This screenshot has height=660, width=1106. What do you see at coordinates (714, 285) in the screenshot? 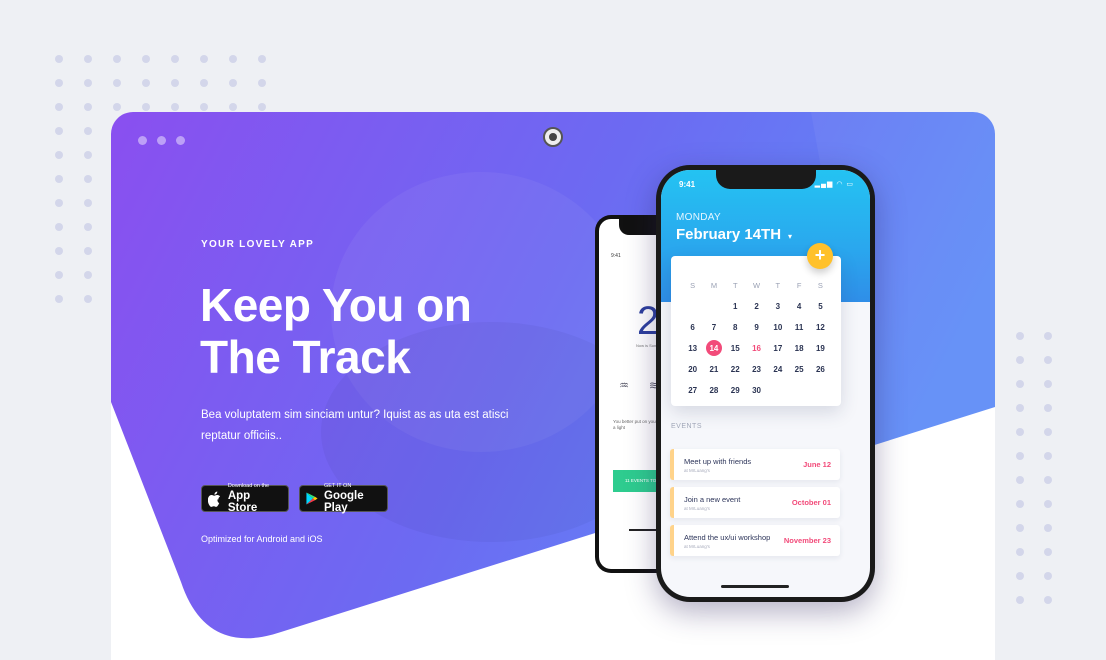
I see `weekday-header: M` at bounding box center [714, 285].